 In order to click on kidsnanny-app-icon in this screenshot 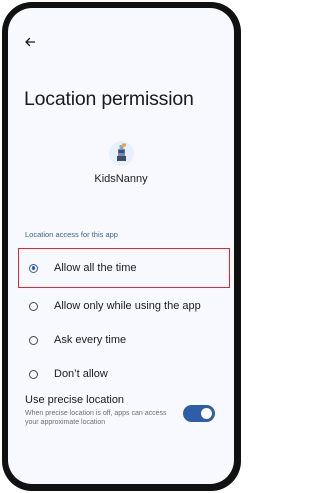, I will do `click(121, 153)`.